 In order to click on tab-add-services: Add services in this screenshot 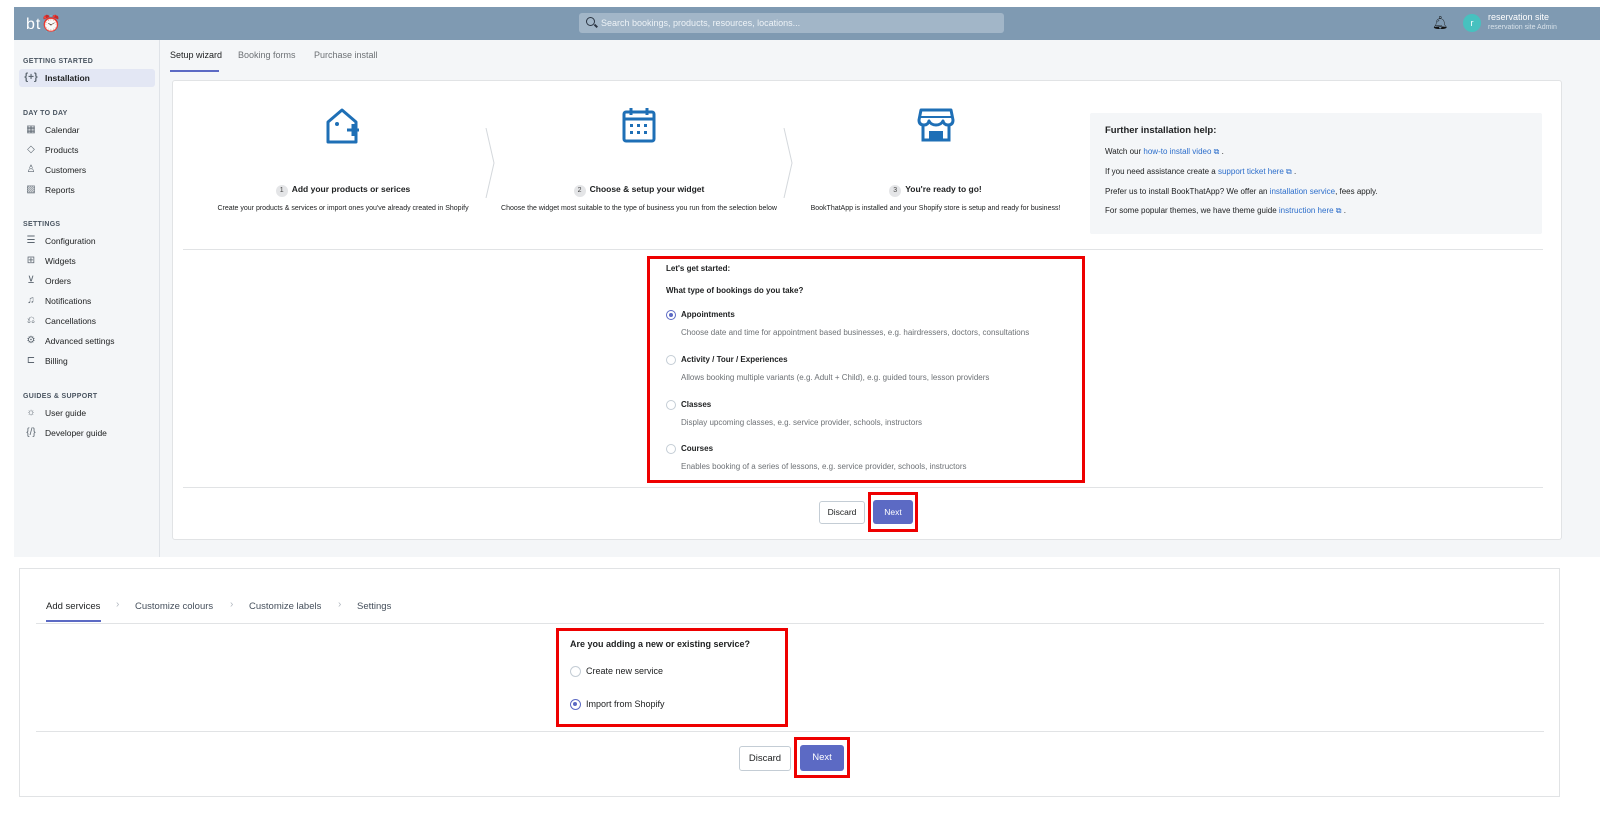, I will do `click(73, 606)`.